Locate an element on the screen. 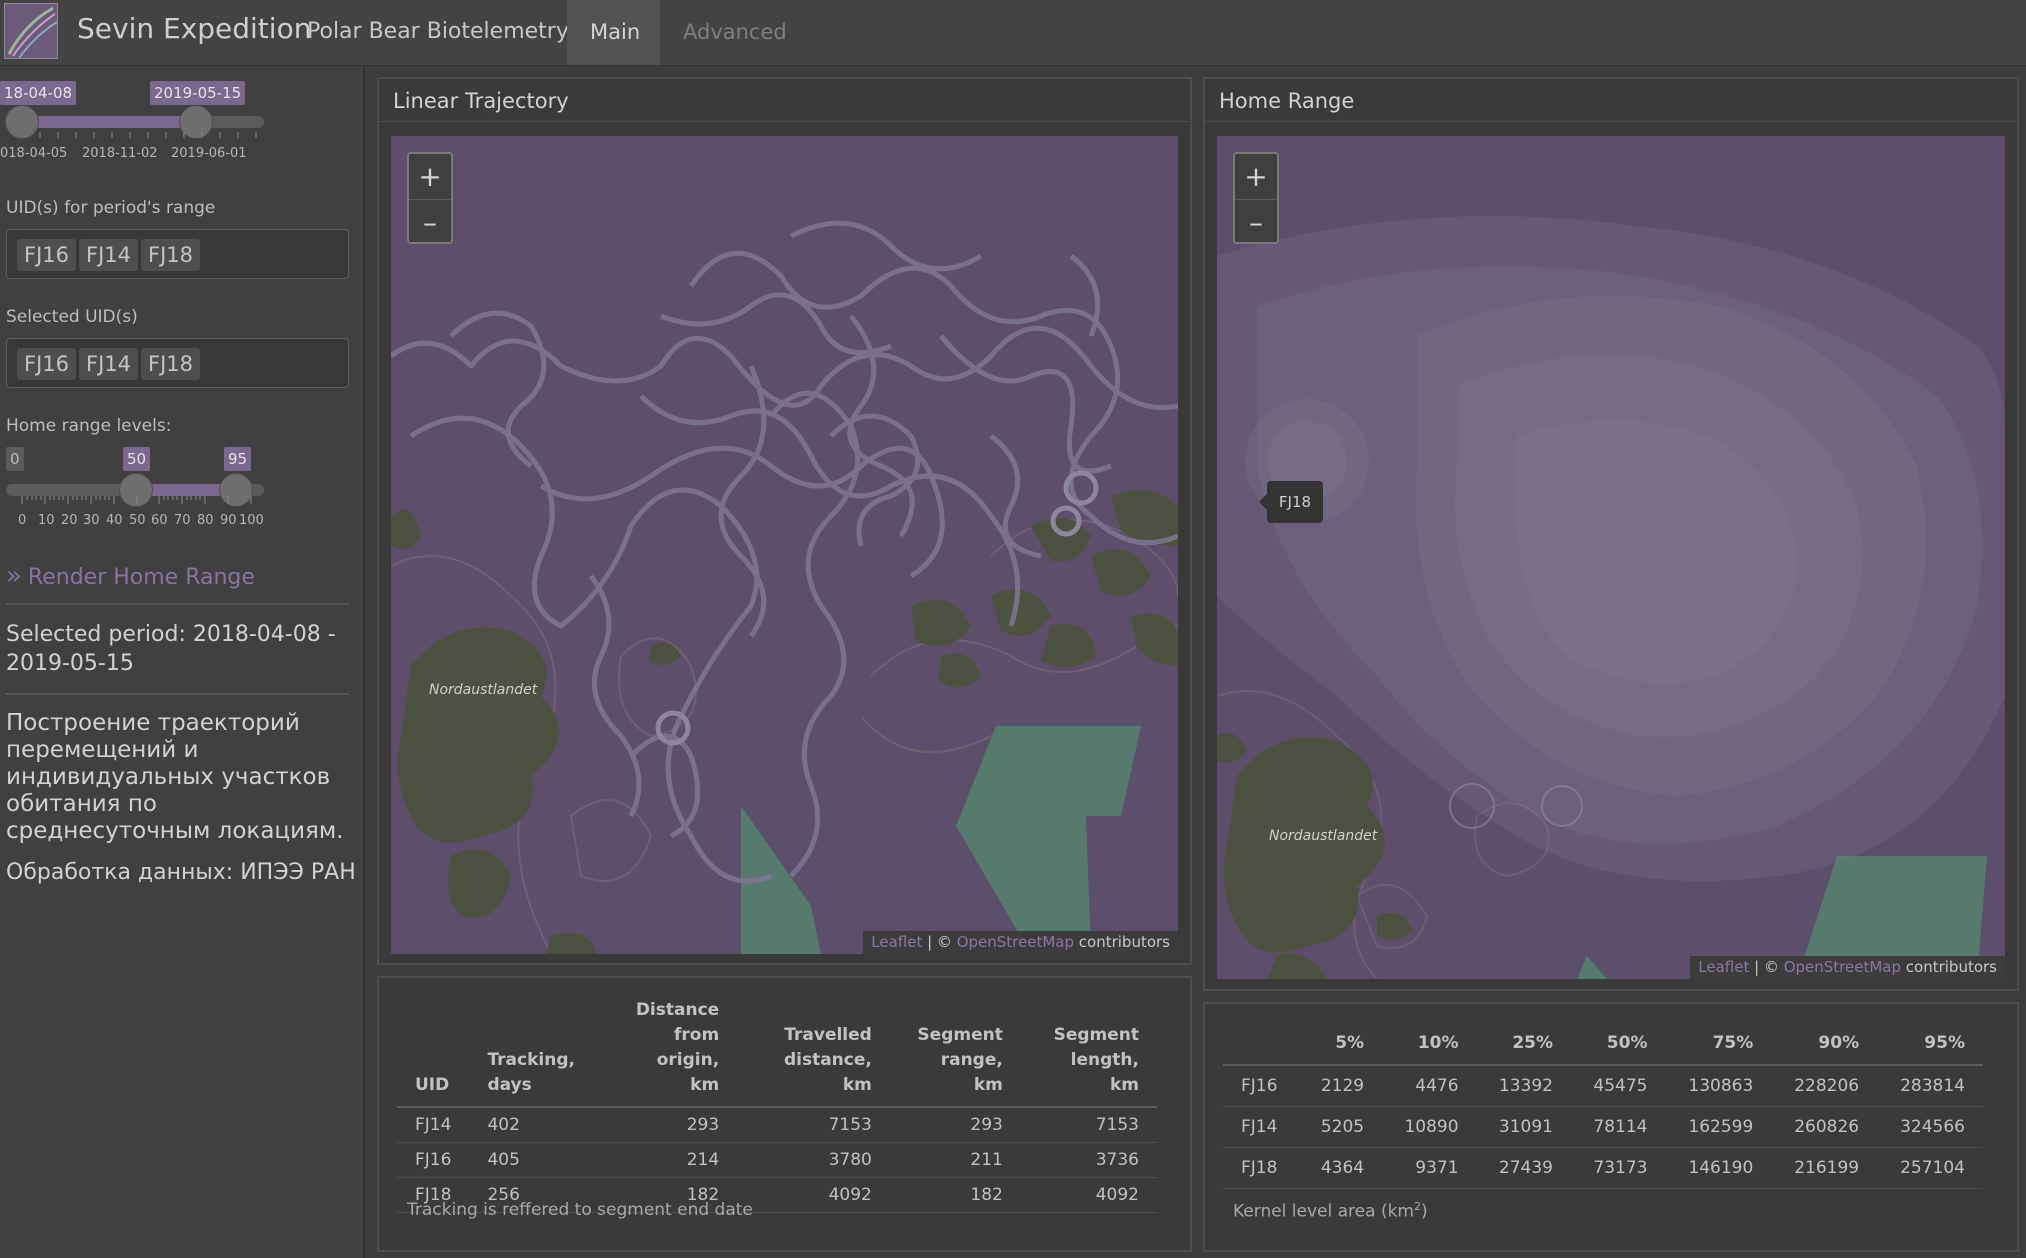  trajectory-panel-title: Linear Trajectory is located at coordinates (481, 101).